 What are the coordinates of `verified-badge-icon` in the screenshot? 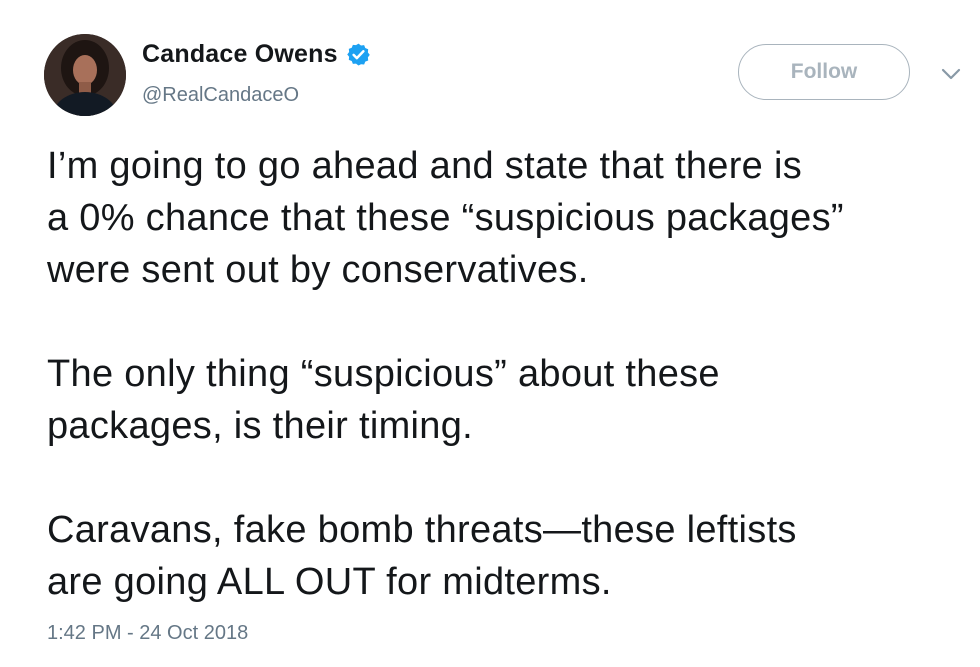 It's located at (358, 54).